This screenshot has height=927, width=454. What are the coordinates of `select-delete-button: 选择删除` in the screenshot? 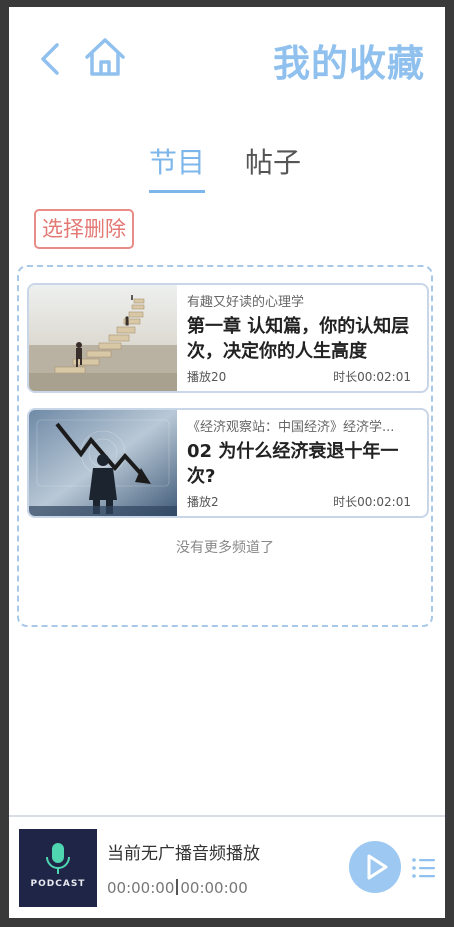 It's located at (84, 229).